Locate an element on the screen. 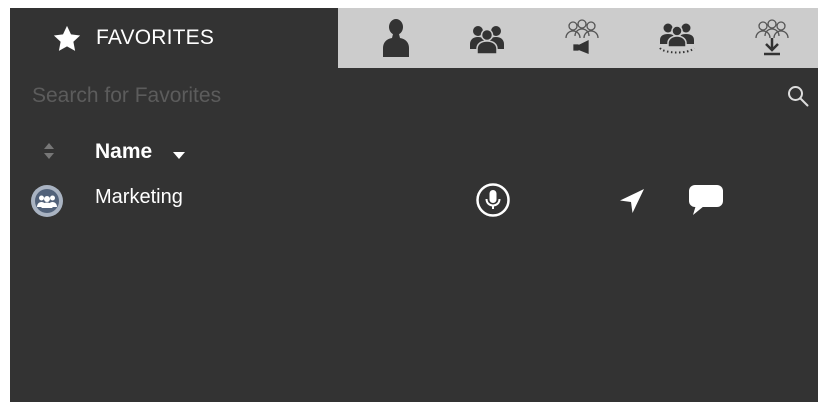  tab-favorites: FAVORITES is located at coordinates (174, 38).